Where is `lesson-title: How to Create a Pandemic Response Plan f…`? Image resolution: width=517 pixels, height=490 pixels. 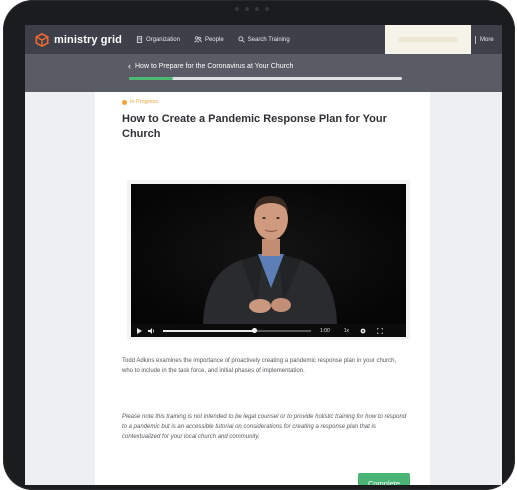
lesson-title: How to Create a Pandemic Response Plan f… is located at coordinates (254, 126).